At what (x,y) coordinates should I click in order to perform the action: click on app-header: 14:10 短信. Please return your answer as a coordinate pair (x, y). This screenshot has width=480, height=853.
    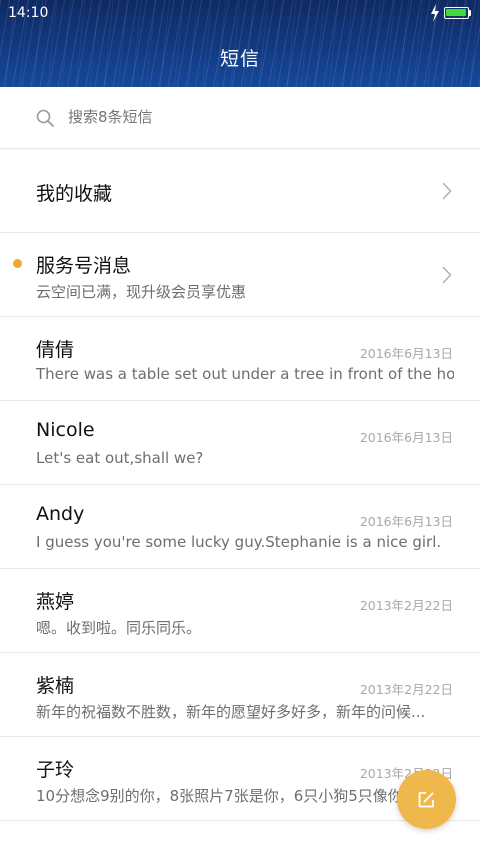
    Looking at the image, I should click on (240, 43).